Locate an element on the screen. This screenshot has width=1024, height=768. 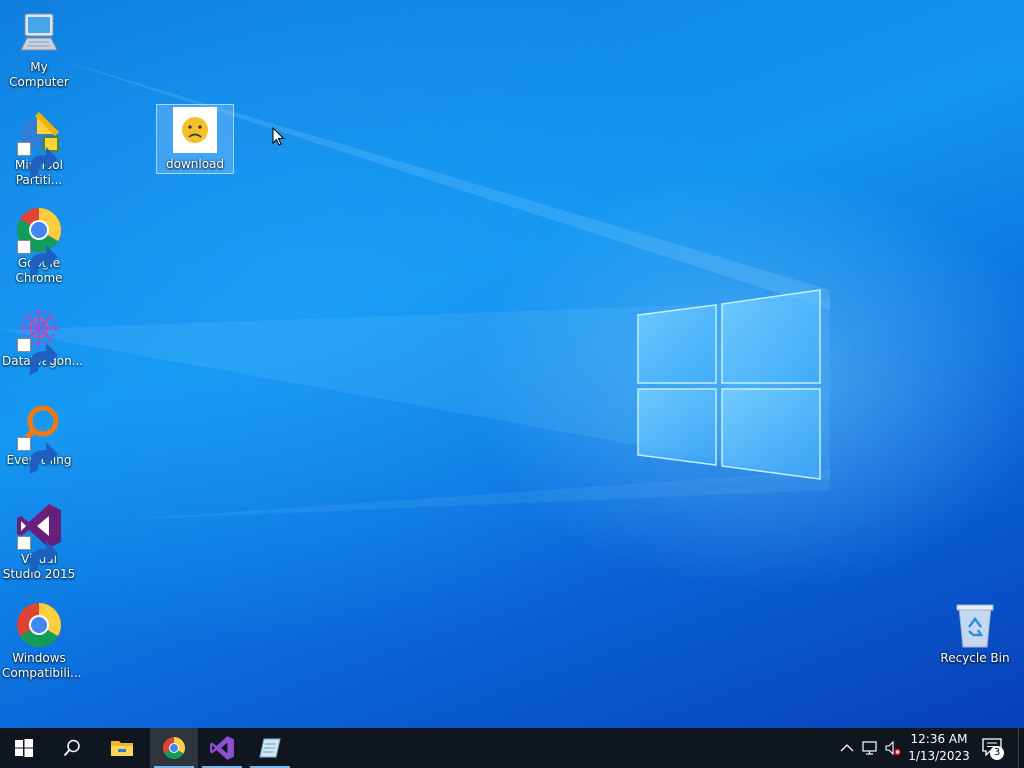
taskbar-visual-studio is located at coordinates (222, 748).